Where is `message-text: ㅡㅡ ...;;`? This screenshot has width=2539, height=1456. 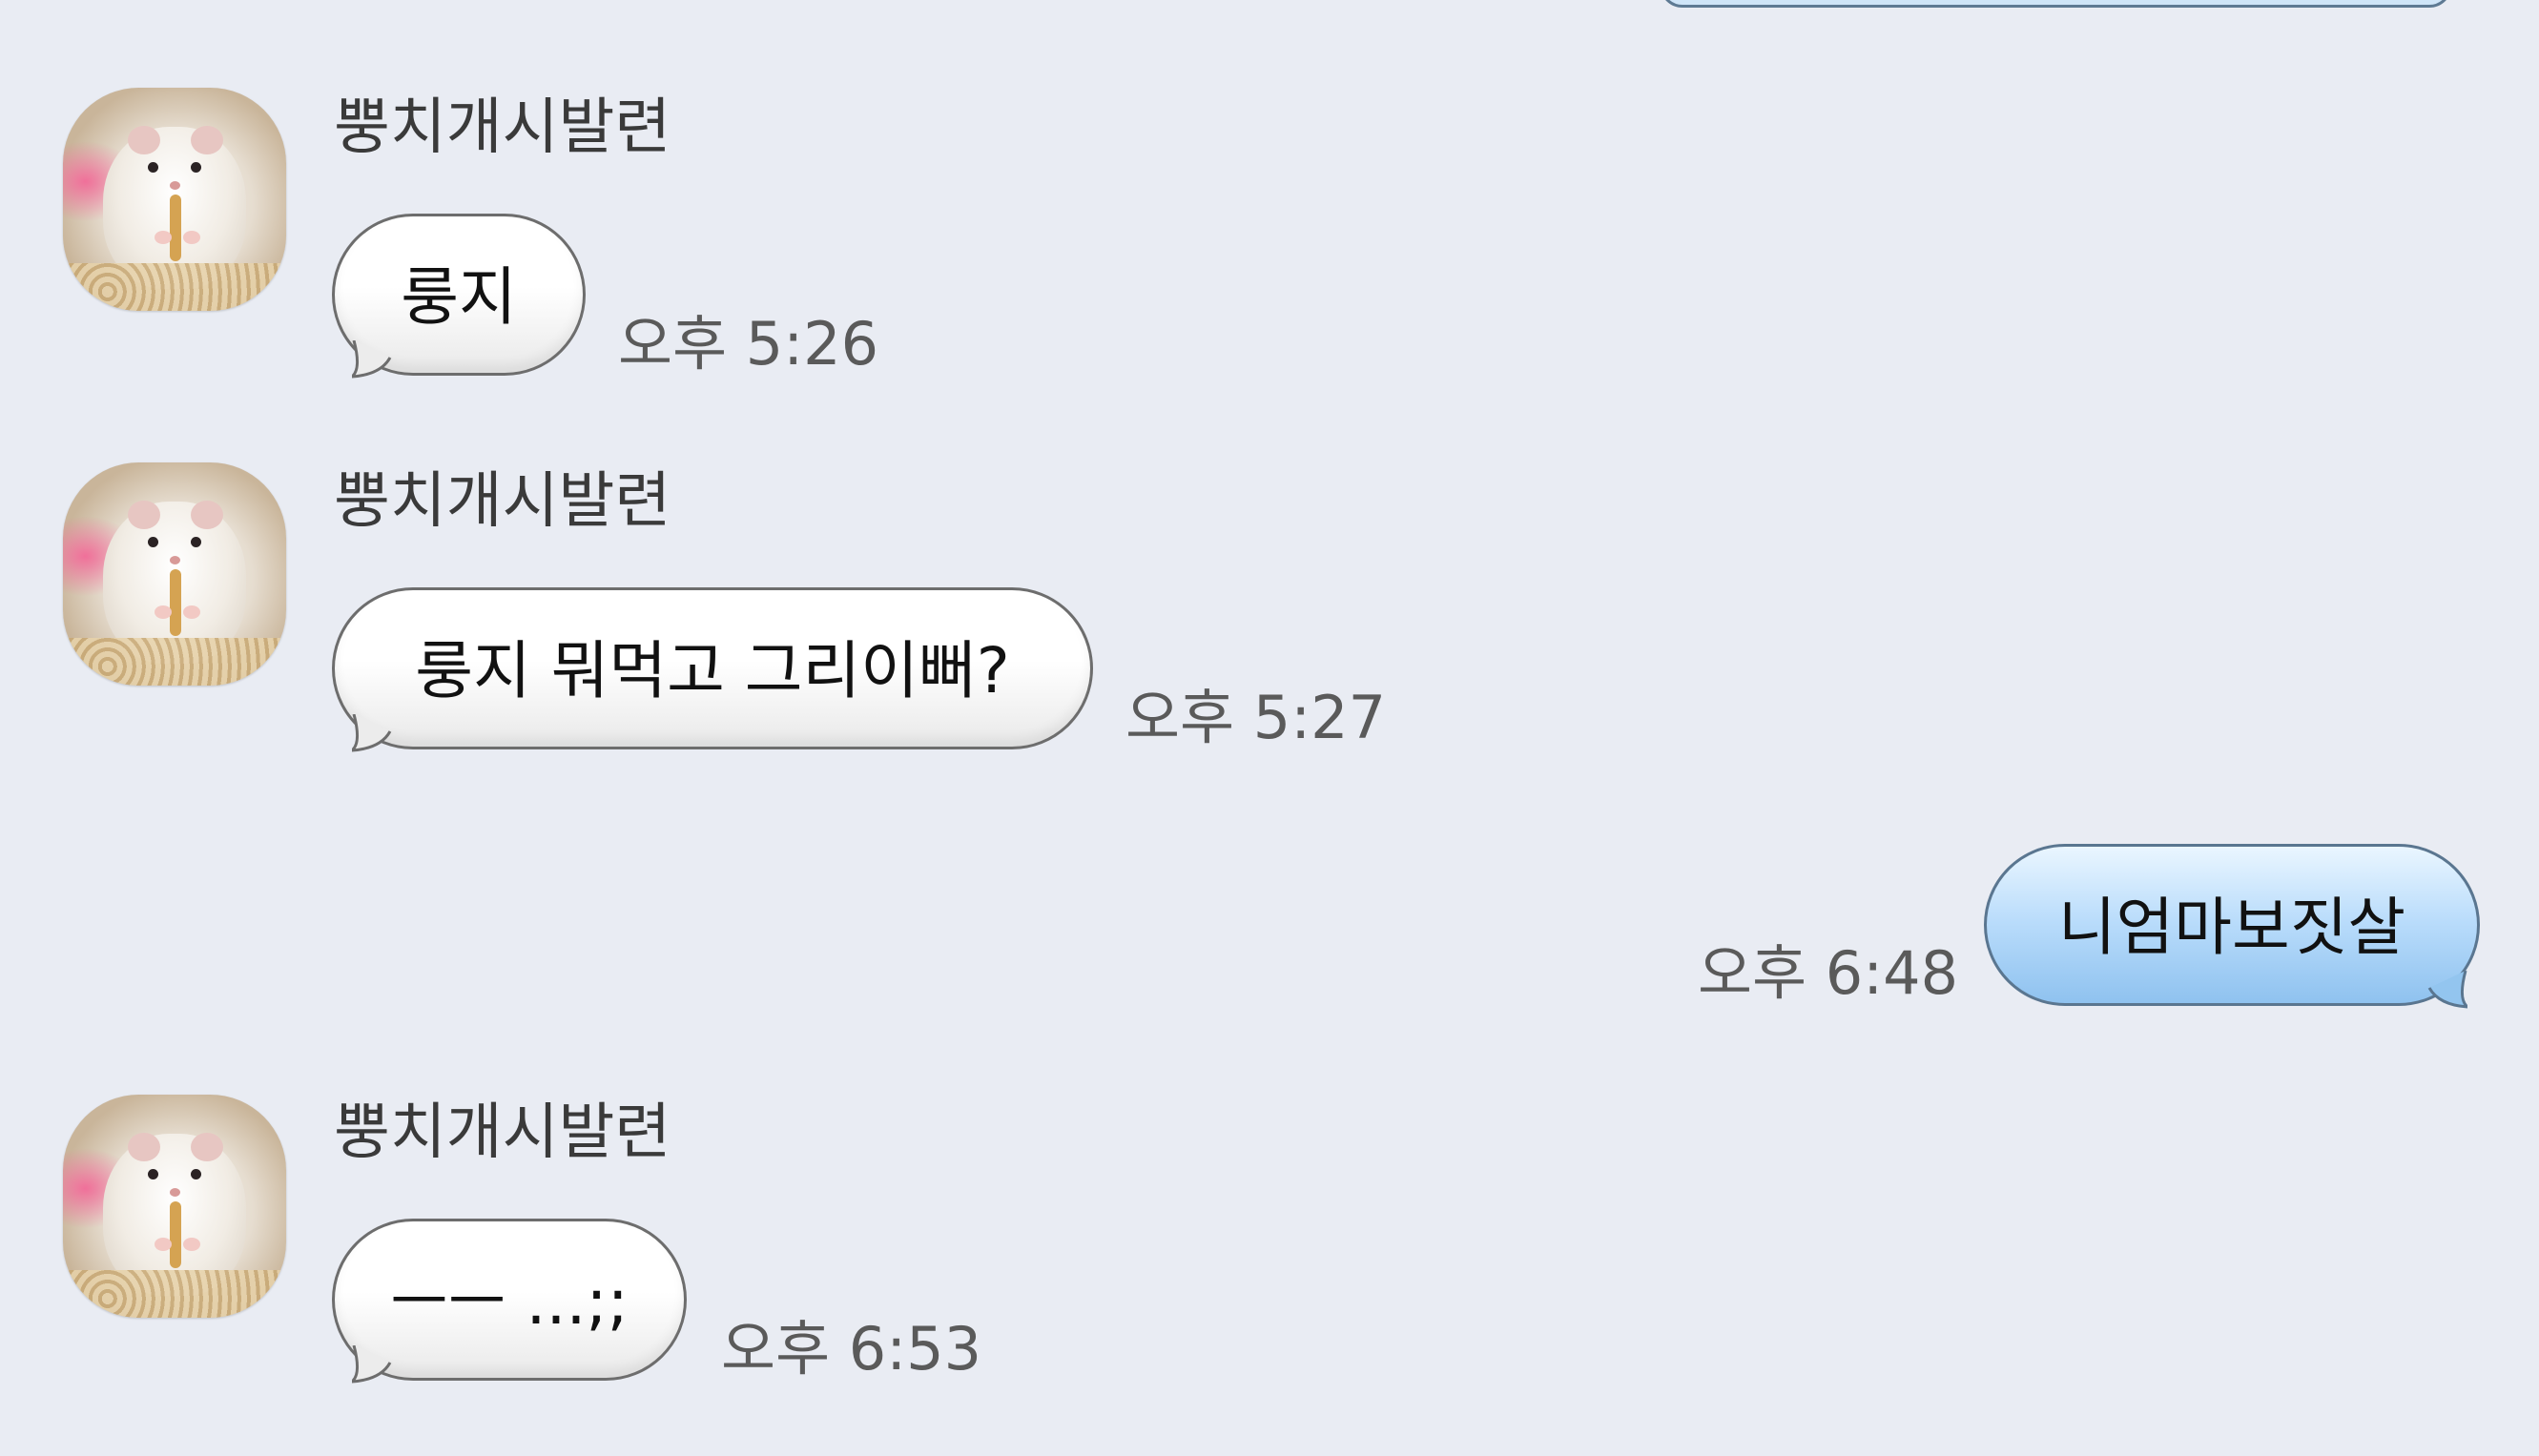 message-text: ㅡㅡ ...;; is located at coordinates (509, 1302).